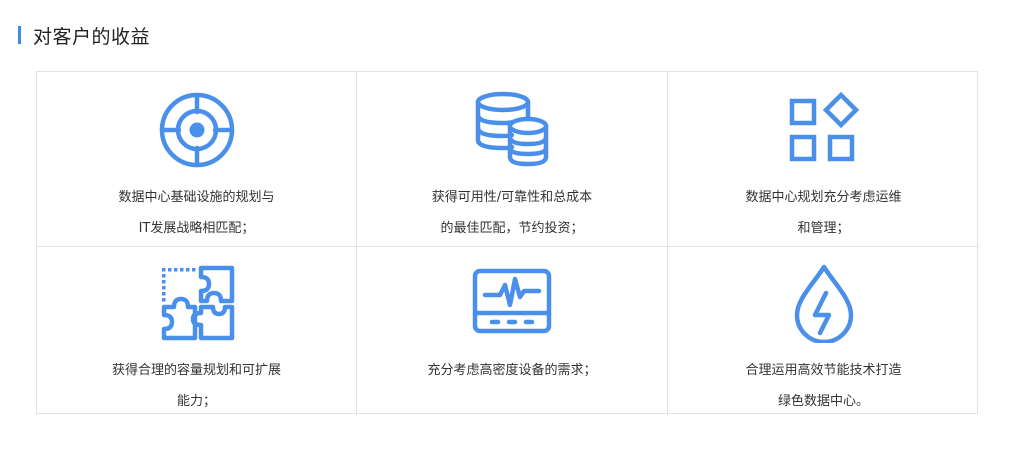 Image resolution: width=1024 pixels, height=456 pixels. I want to click on benefit-description: 数据中心规划充分考虑运维 和管理；, so click(823, 213).